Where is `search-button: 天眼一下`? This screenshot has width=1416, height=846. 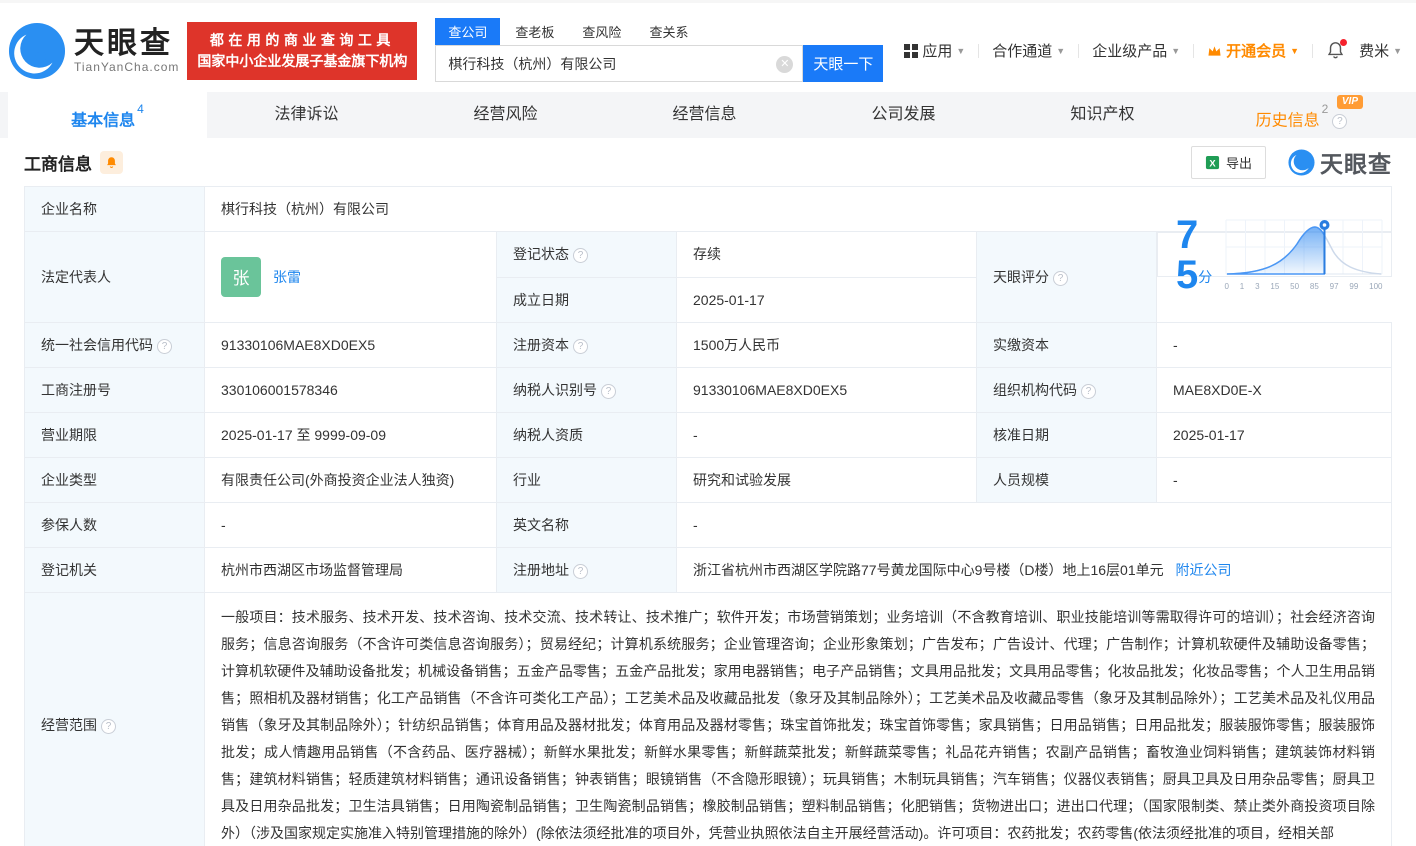
search-button: 天眼一下 is located at coordinates (843, 63).